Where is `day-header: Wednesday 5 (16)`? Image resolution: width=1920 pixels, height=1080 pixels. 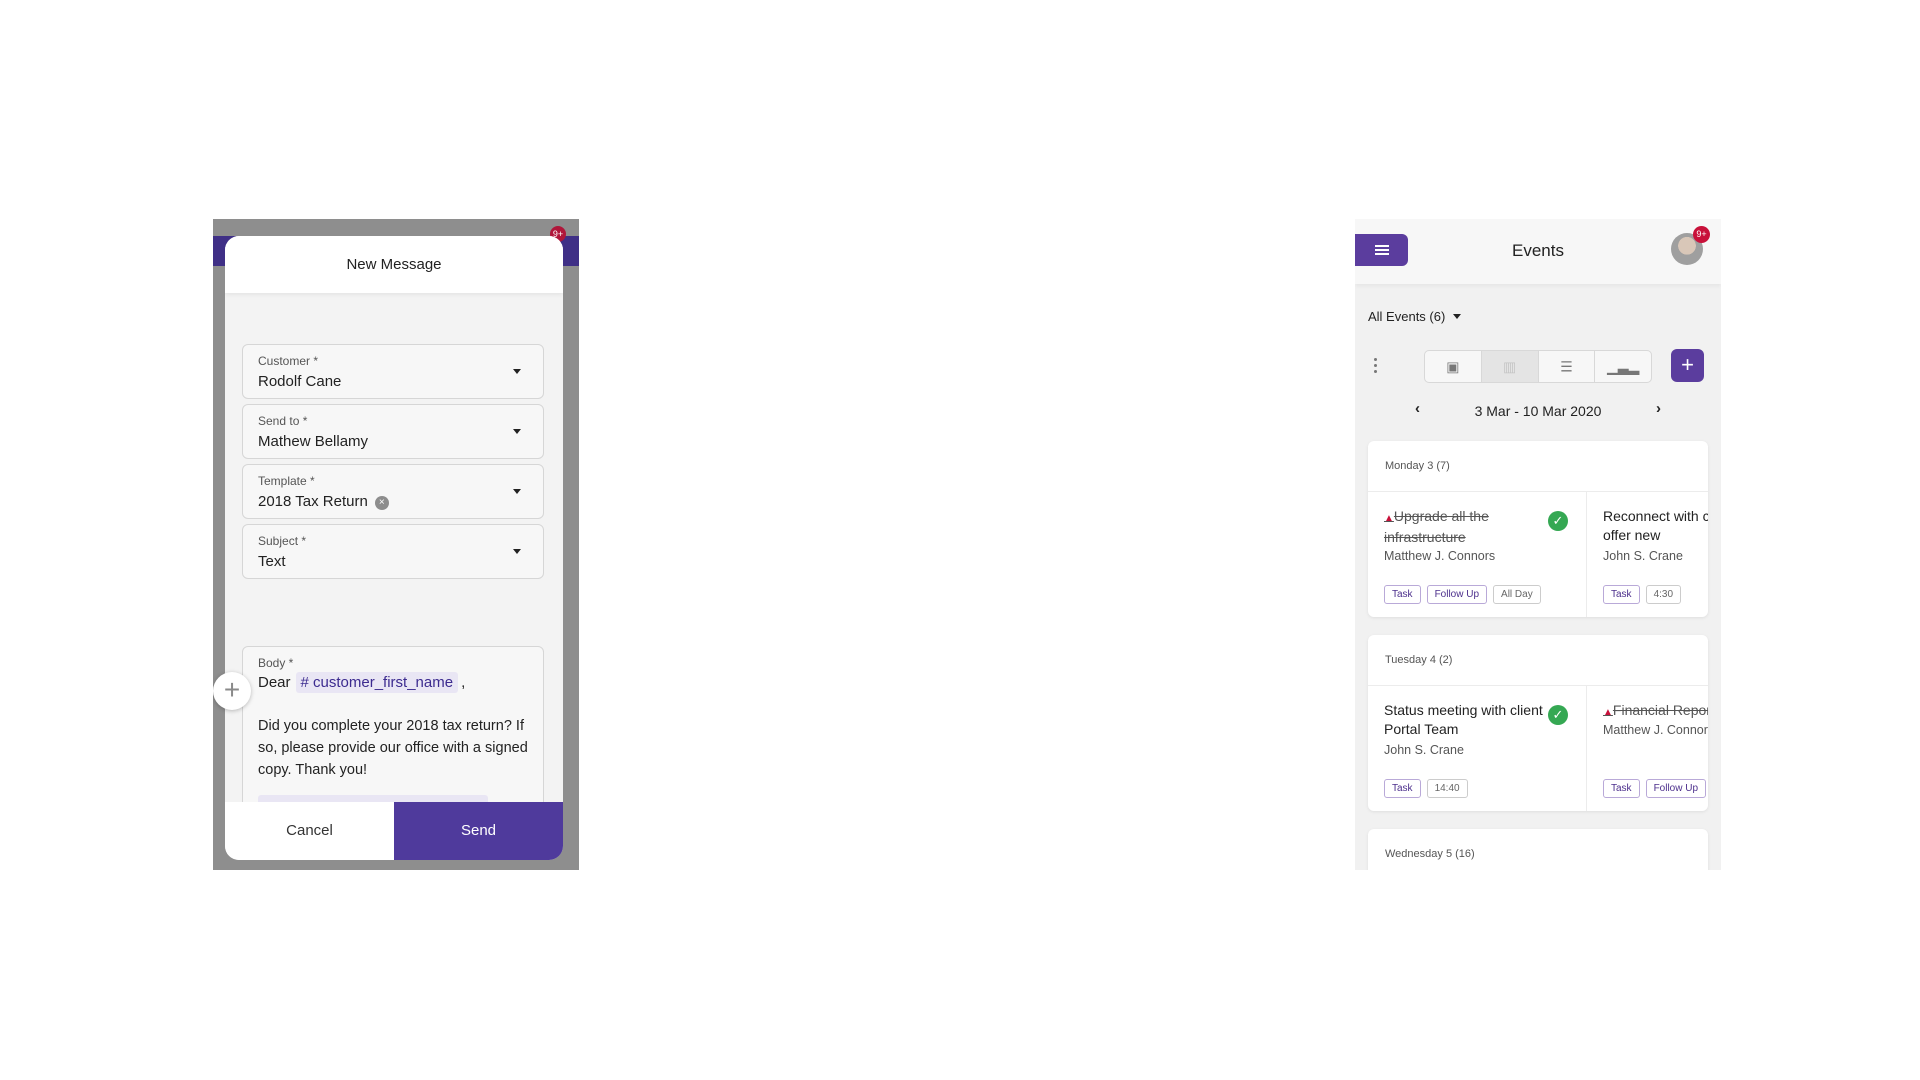
day-header: Wednesday 5 (16) is located at coordinates (1538, 849).